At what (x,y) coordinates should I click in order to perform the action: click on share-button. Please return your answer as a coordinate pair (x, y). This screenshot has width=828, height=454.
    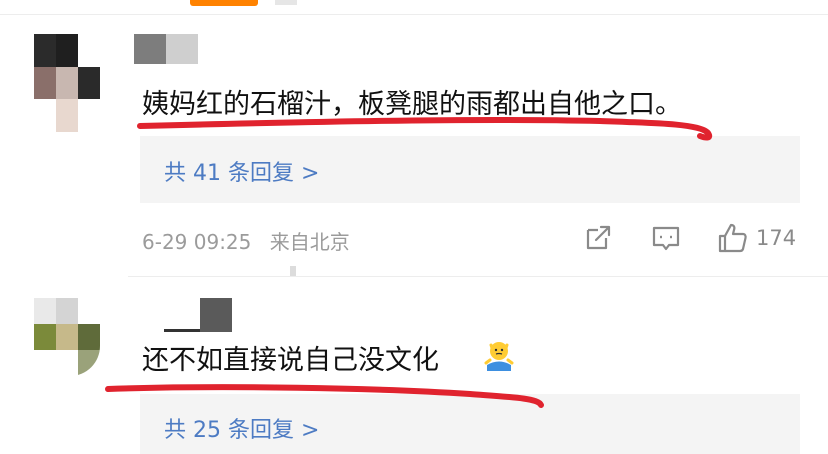
    Looking at the image, I should click on (598, 238).